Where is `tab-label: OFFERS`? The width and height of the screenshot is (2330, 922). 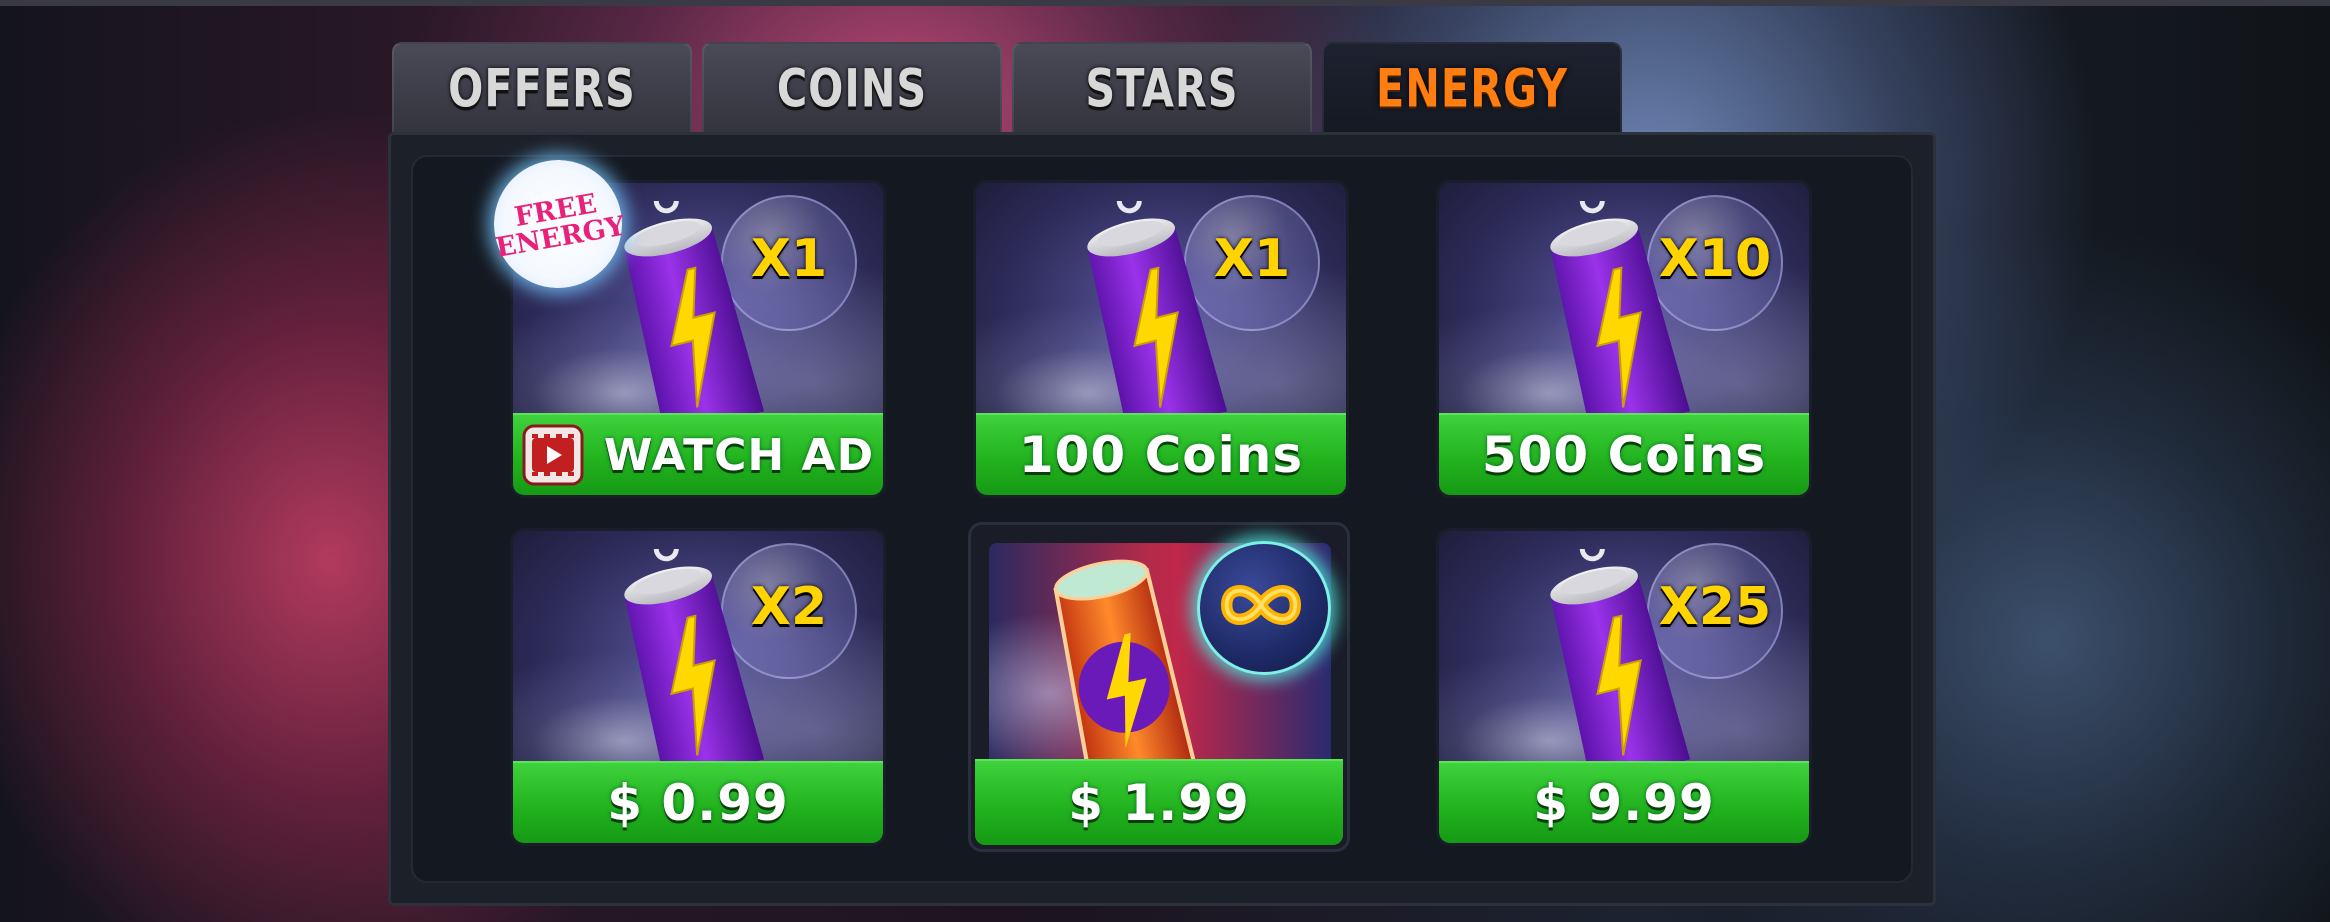 tab-label: OFFERS is located at coordinates (542, 88).